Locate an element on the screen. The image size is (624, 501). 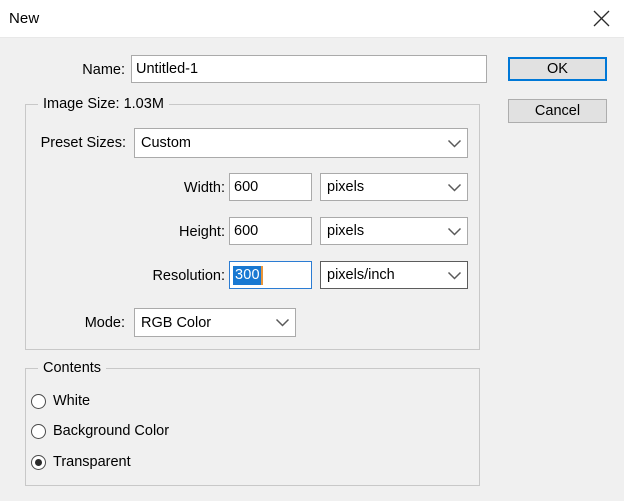
width-input is located at coordinates (270, 187).